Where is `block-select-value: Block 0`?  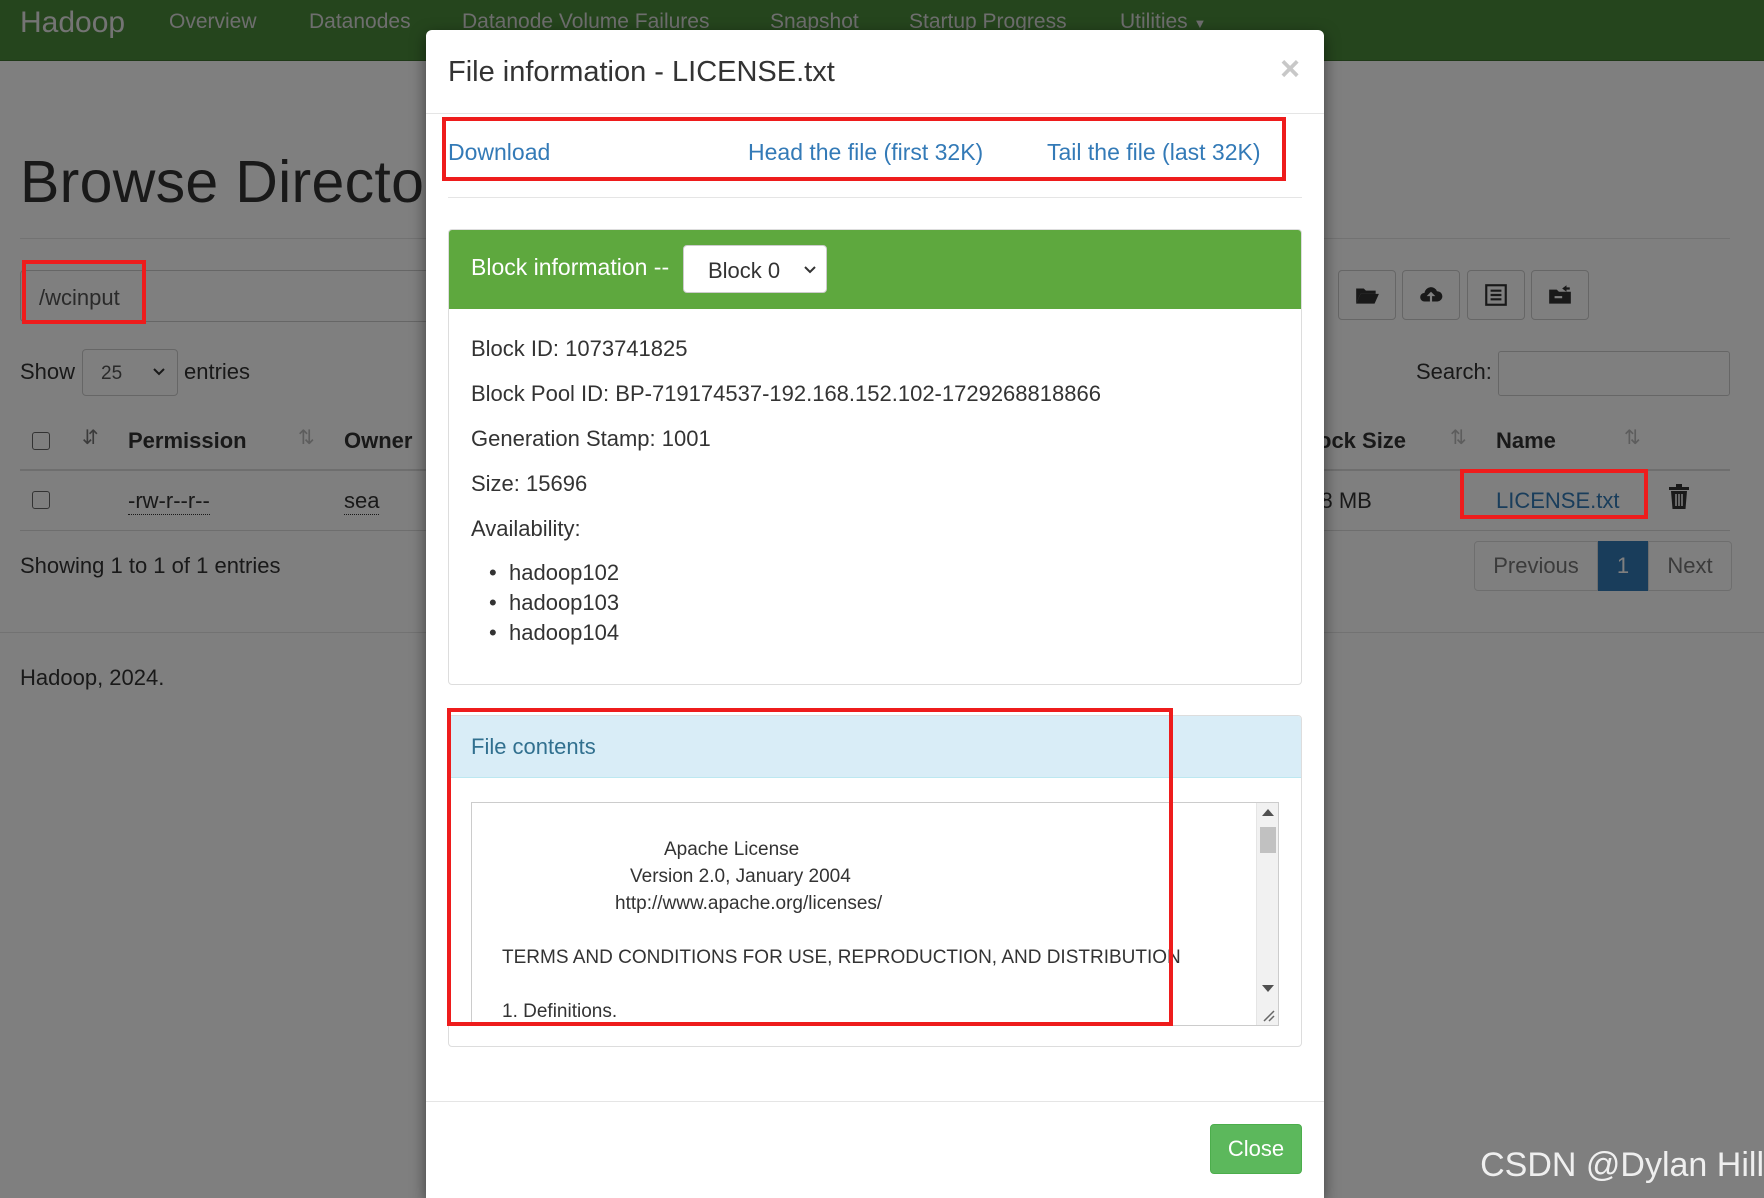 block-select-value: Block 0 is located at coordinates (744, 270).